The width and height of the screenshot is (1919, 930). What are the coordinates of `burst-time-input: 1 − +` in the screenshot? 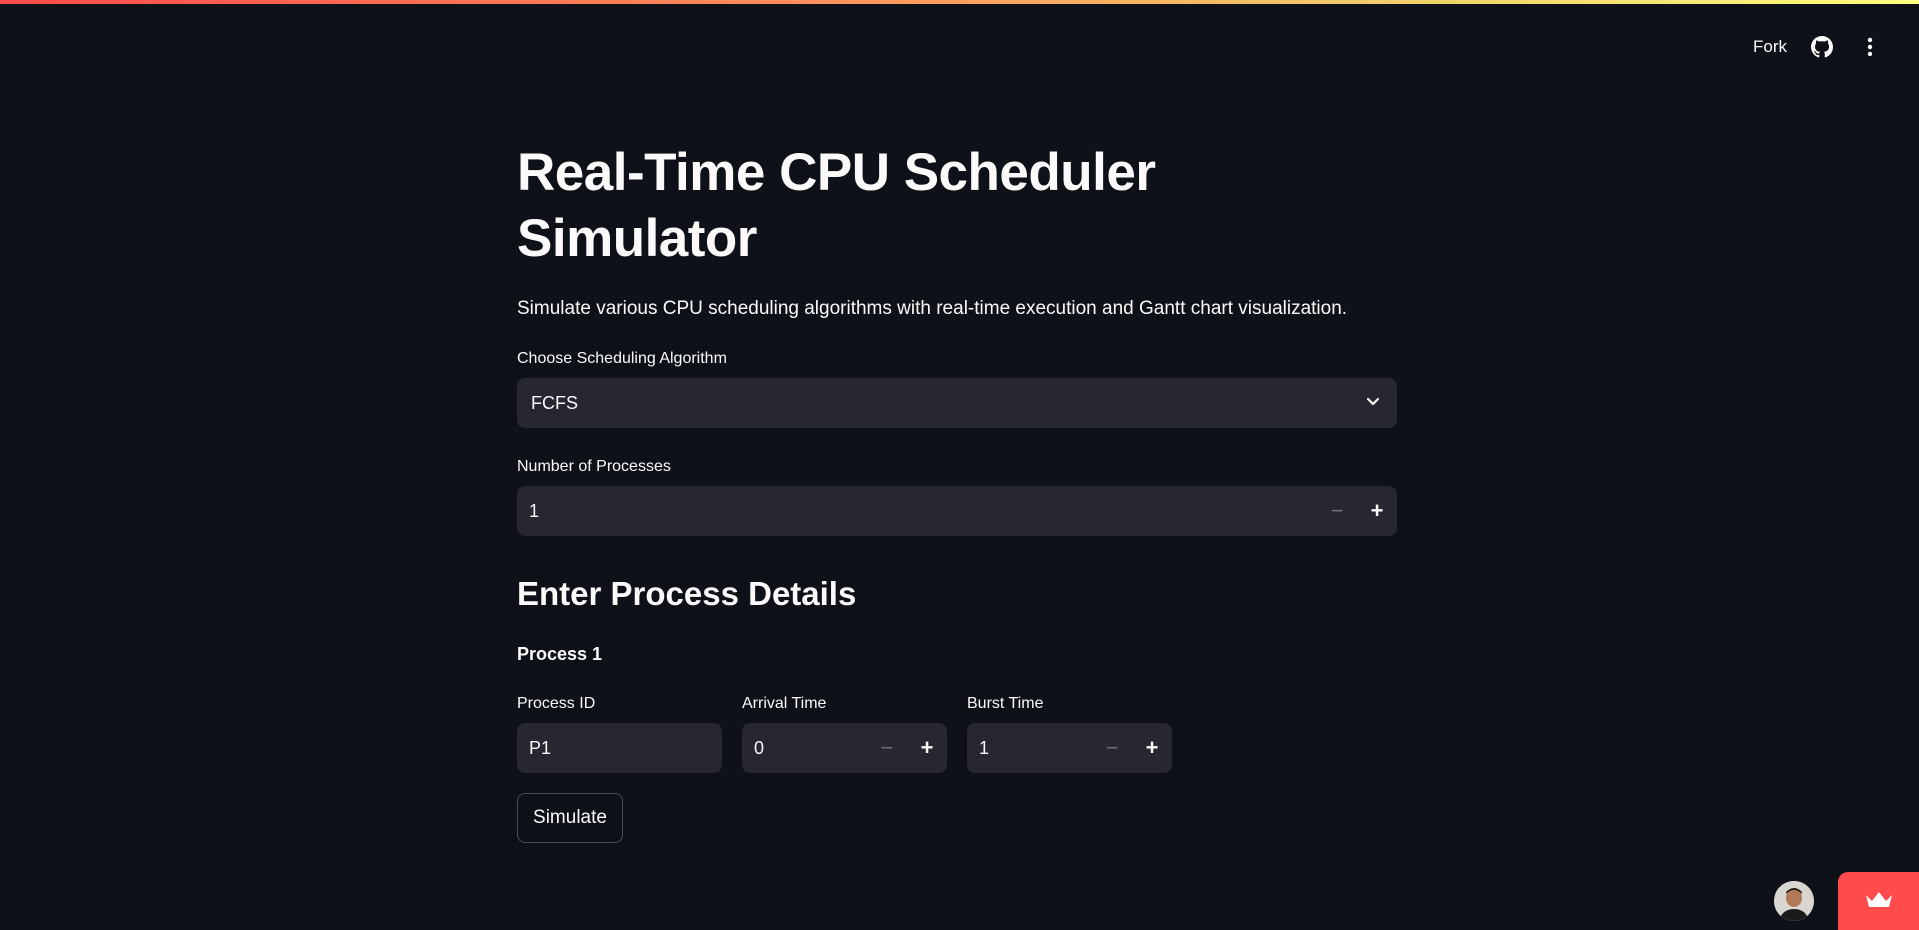 It's located at (1069, 748).